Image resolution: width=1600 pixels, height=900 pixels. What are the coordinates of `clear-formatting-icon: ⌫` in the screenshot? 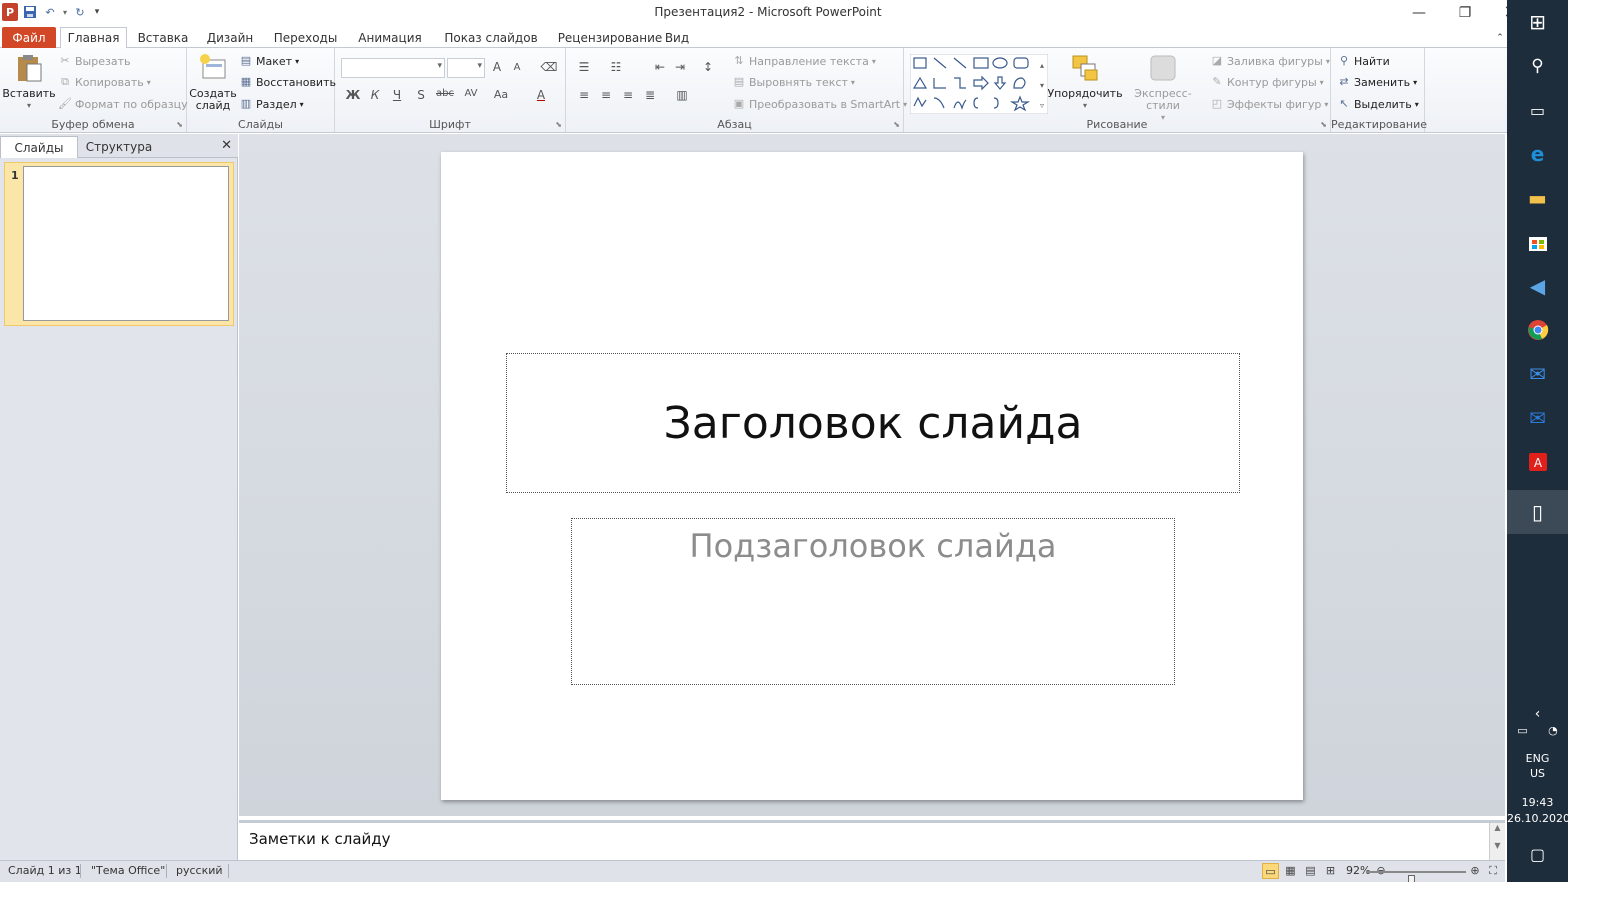 It's located at (549, 67).